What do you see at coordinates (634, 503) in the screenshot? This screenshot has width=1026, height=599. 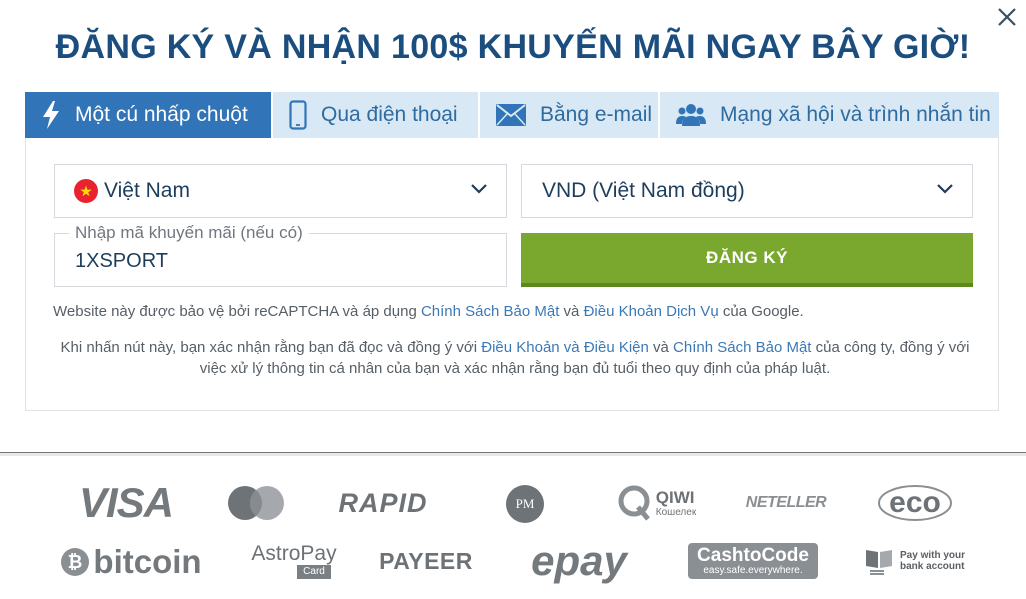 I see `qiwi-icon` at bounding box center [634, 503].